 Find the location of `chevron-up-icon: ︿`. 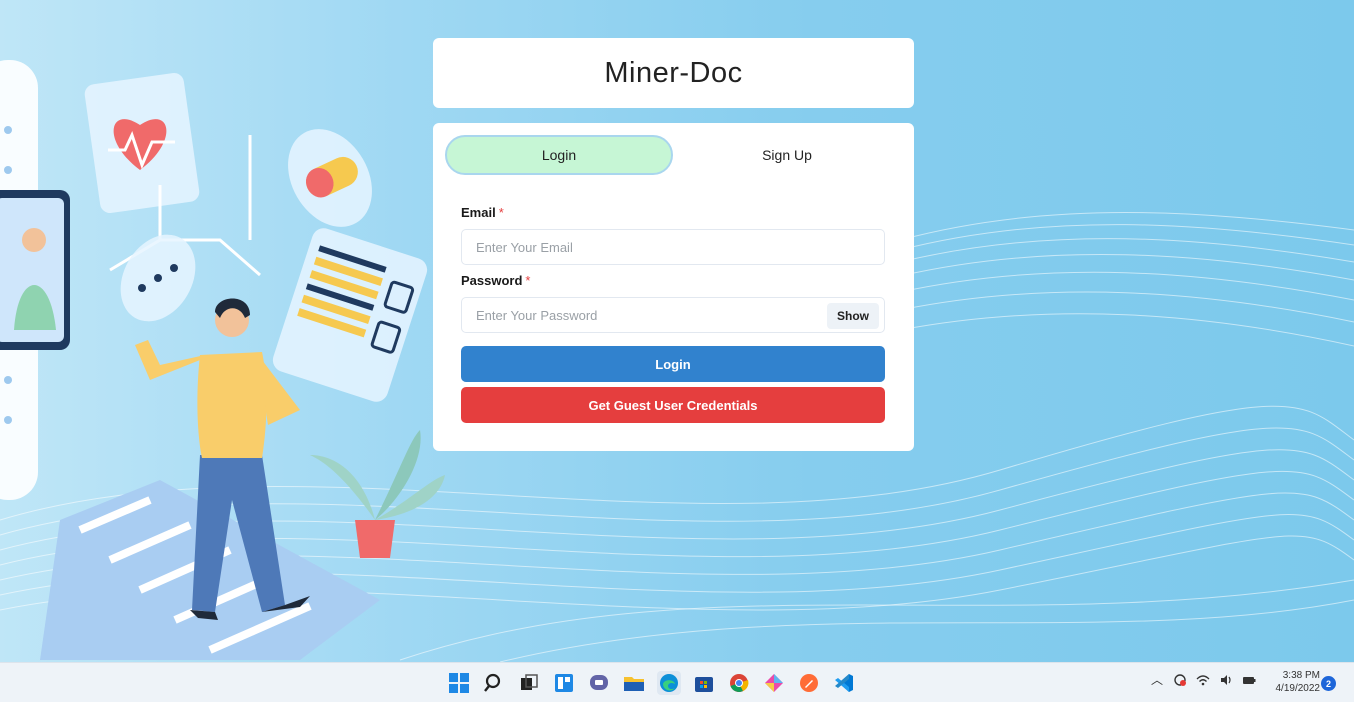

chevron-up-icon: ︿ is located at coordinates (1157, 680).